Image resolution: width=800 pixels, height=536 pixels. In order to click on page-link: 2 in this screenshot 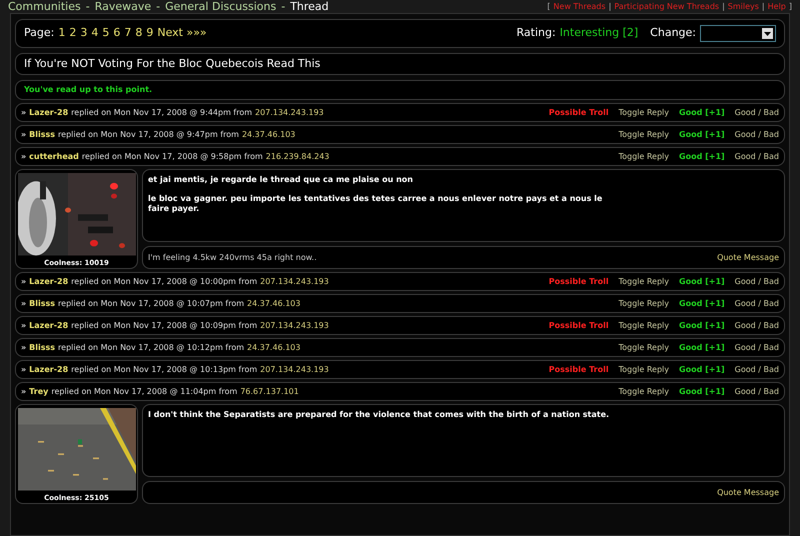, I will do `click(72, 33)`.